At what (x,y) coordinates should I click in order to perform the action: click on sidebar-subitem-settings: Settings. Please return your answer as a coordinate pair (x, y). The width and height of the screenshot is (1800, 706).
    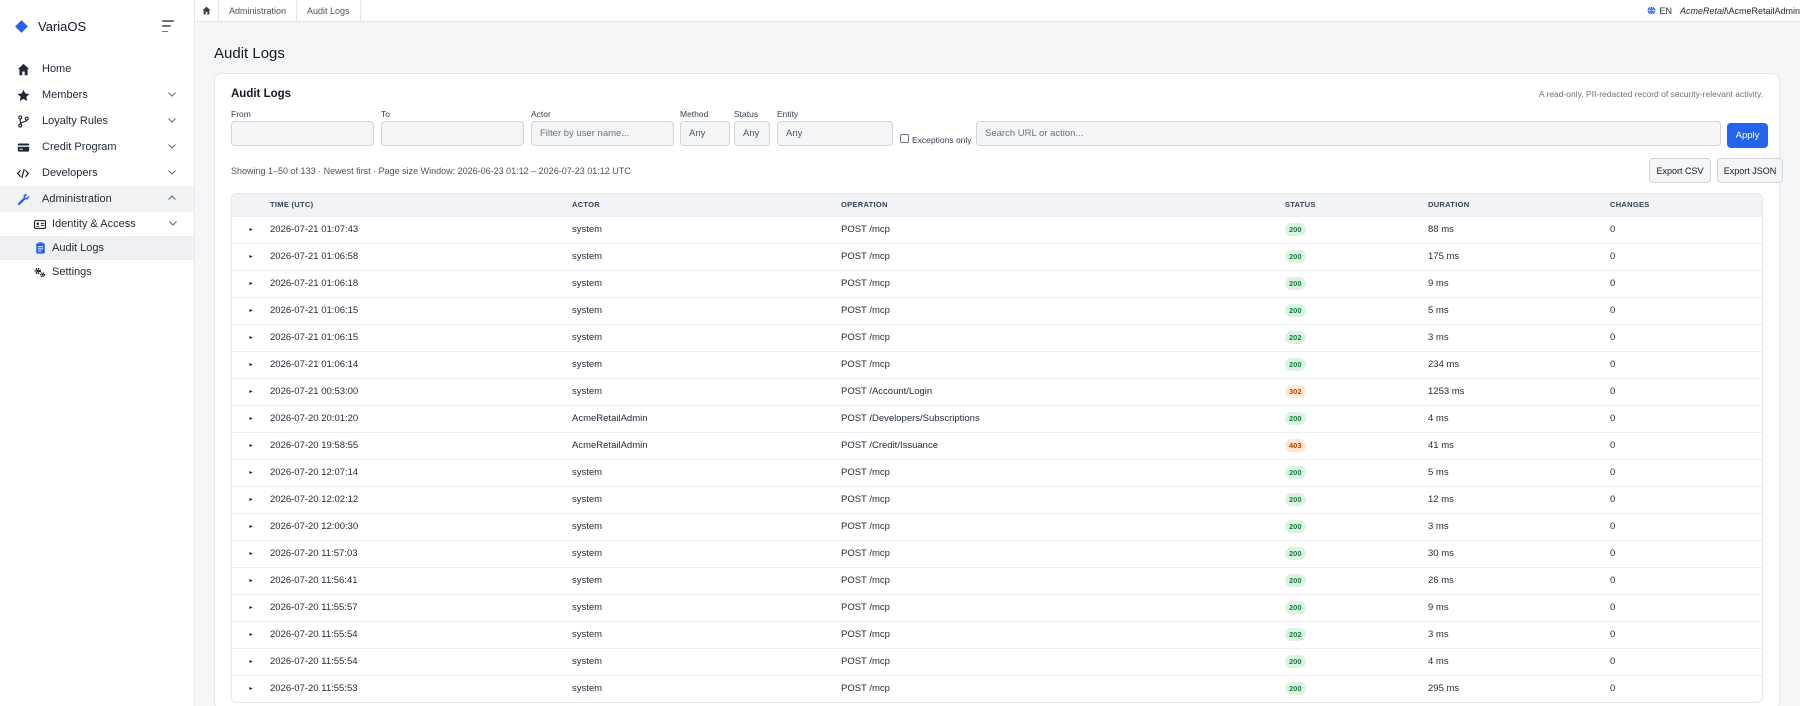
    Looking at the image, I should click on (97, 272).